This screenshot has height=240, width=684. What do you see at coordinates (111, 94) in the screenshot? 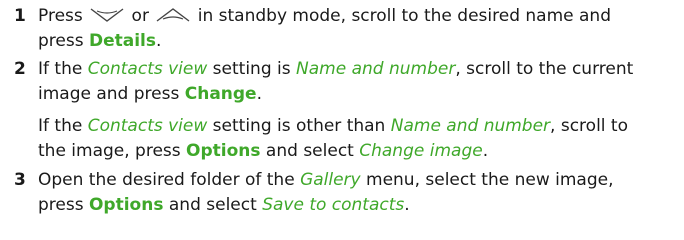
I see `text: image and press` at bounding box center [111, 94].